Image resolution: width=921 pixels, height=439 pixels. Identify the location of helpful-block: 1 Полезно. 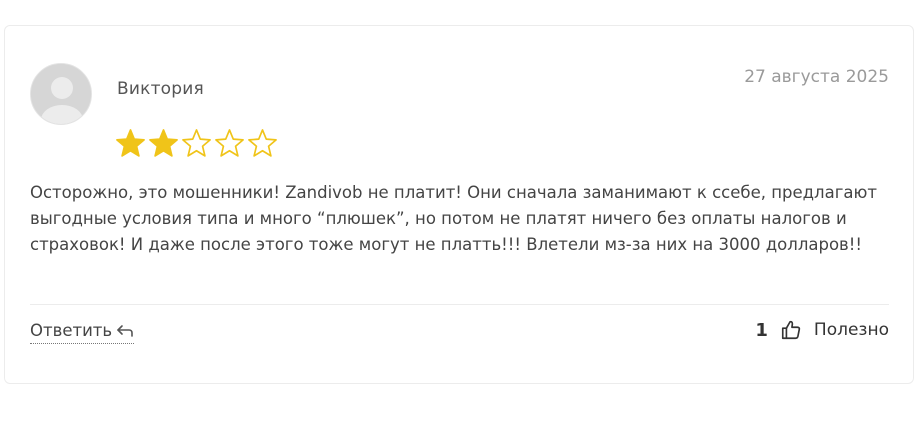
(822, 330).